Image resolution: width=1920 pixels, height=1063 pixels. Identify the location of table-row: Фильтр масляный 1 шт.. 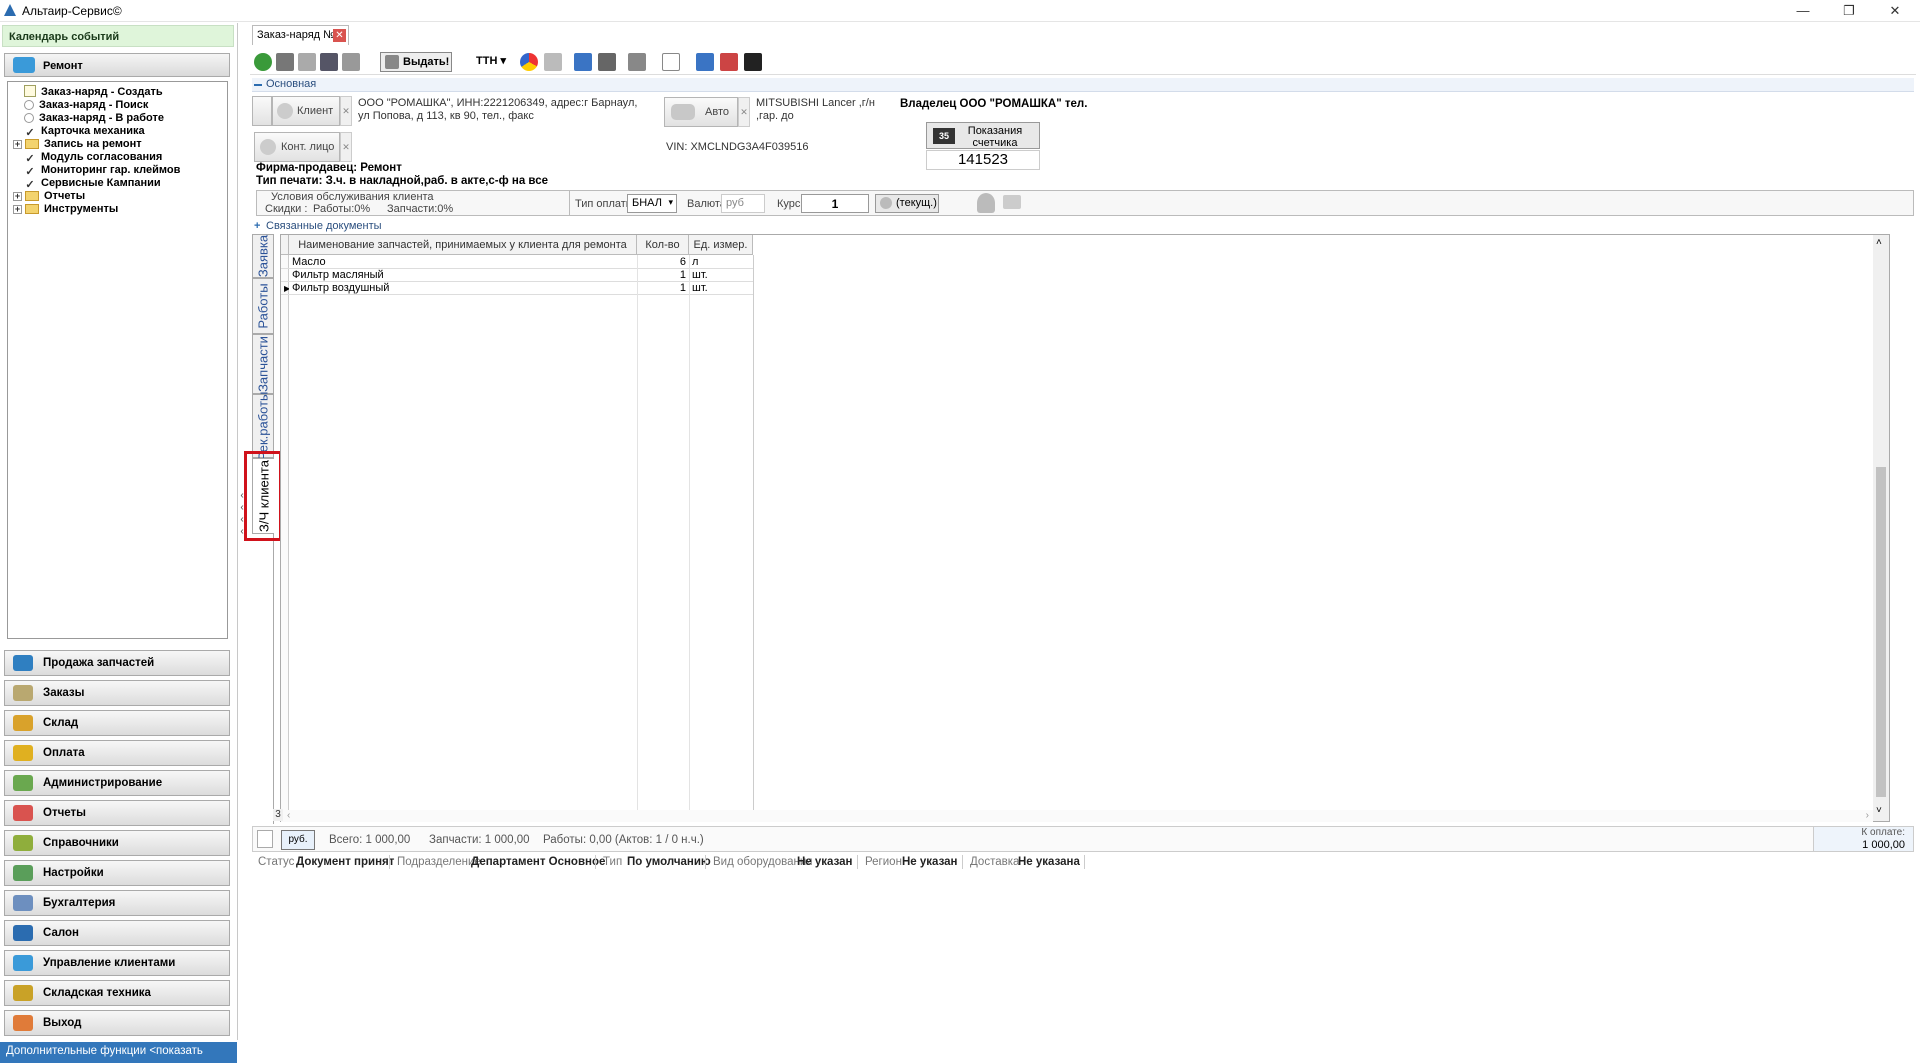
(517, 275).